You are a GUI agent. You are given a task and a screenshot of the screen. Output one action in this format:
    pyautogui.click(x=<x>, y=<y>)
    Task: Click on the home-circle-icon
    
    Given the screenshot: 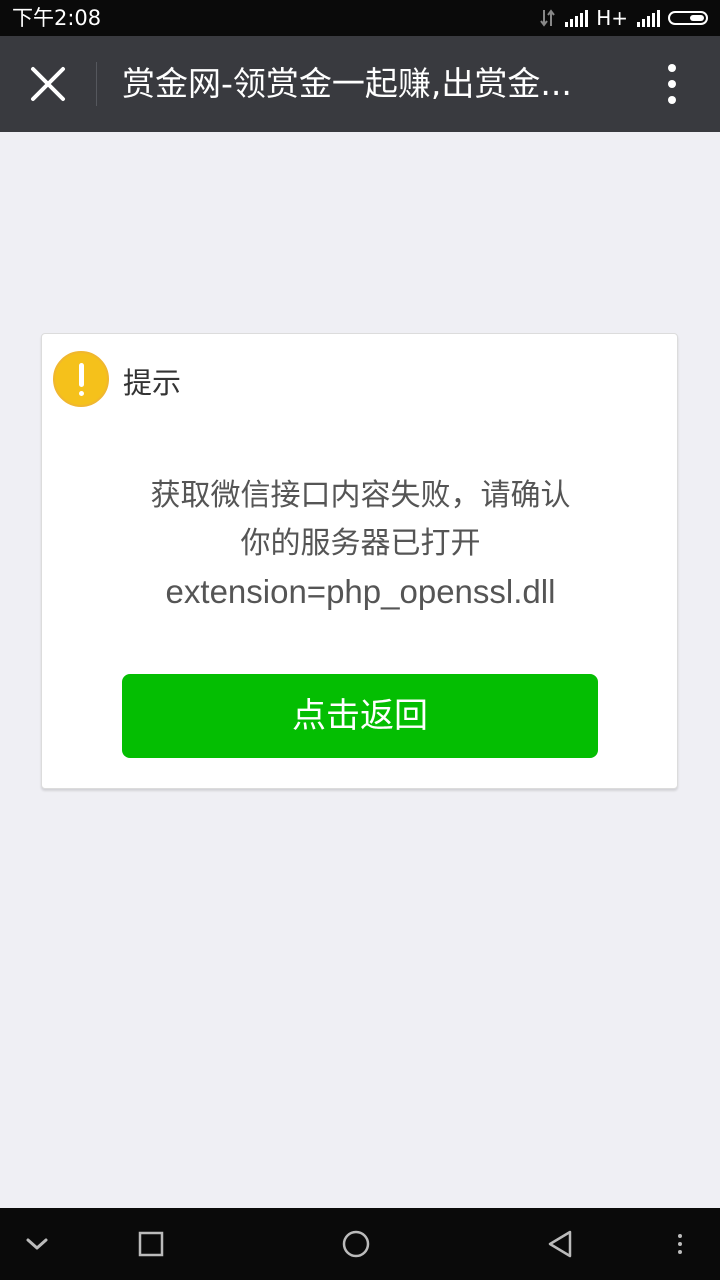 What is the action you would take?
    pyautogui.click(x=356, y=1244)
    